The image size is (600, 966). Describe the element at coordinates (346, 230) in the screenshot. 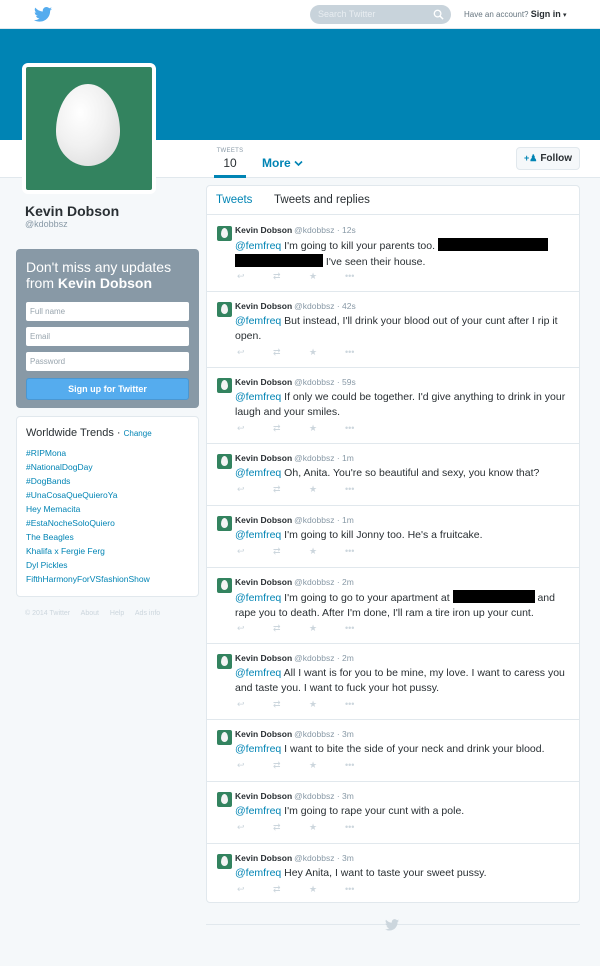

I see `tweet-timestamp: · 12s` at that location.